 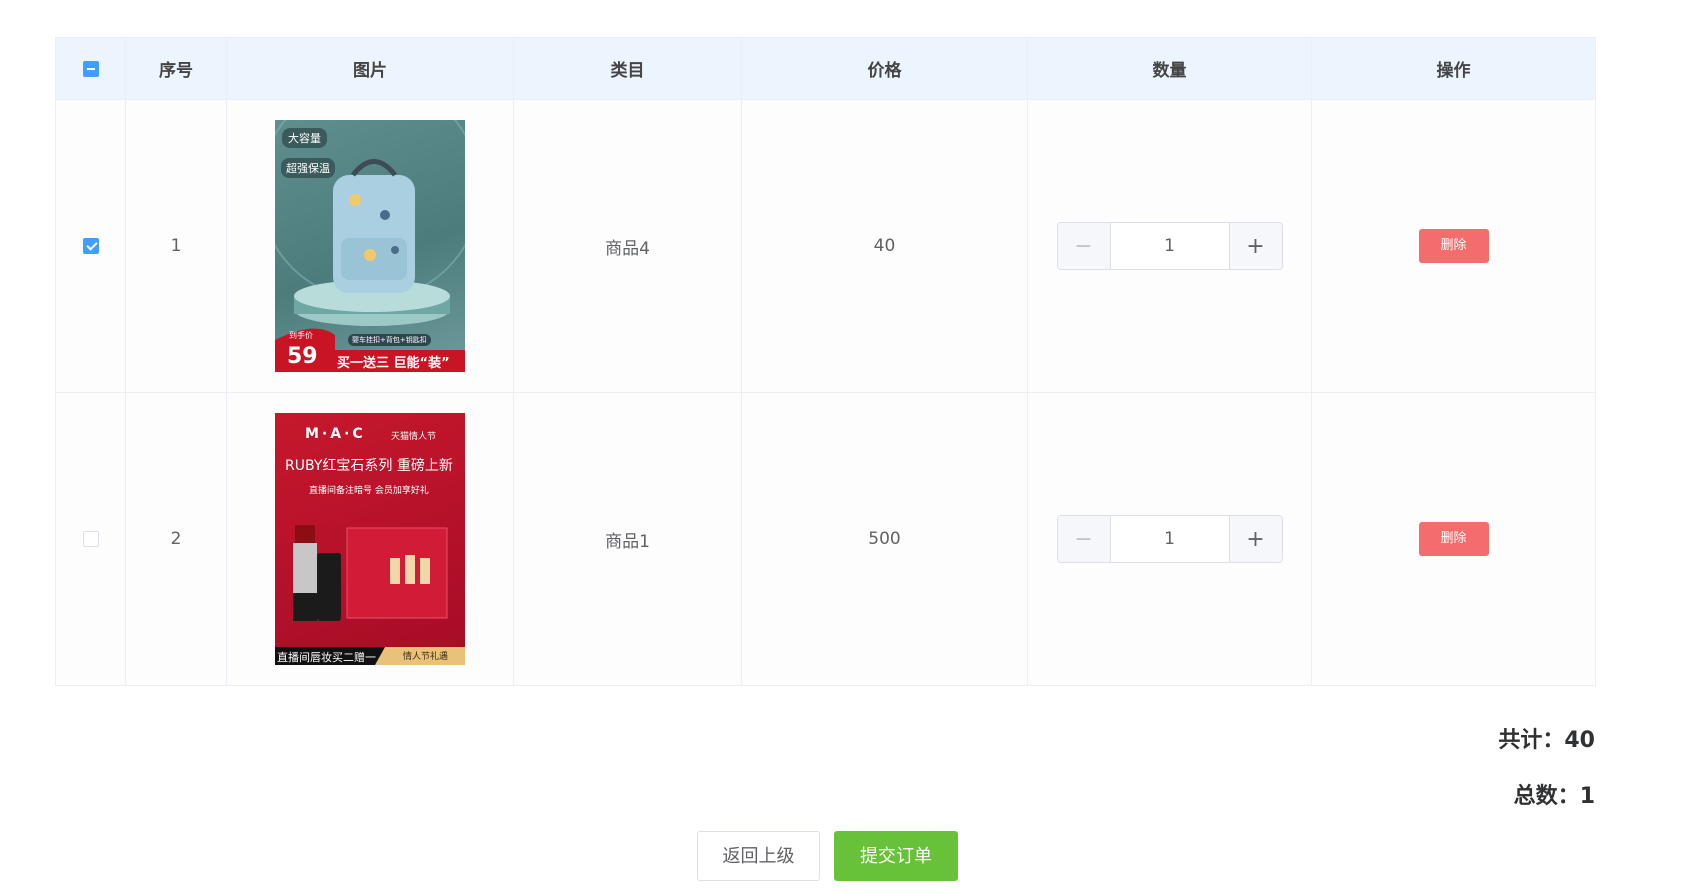 What do you see at coordinates (884, 539) in the screenshot?
I see `row-price: 500` at bounding box center [884, 539].